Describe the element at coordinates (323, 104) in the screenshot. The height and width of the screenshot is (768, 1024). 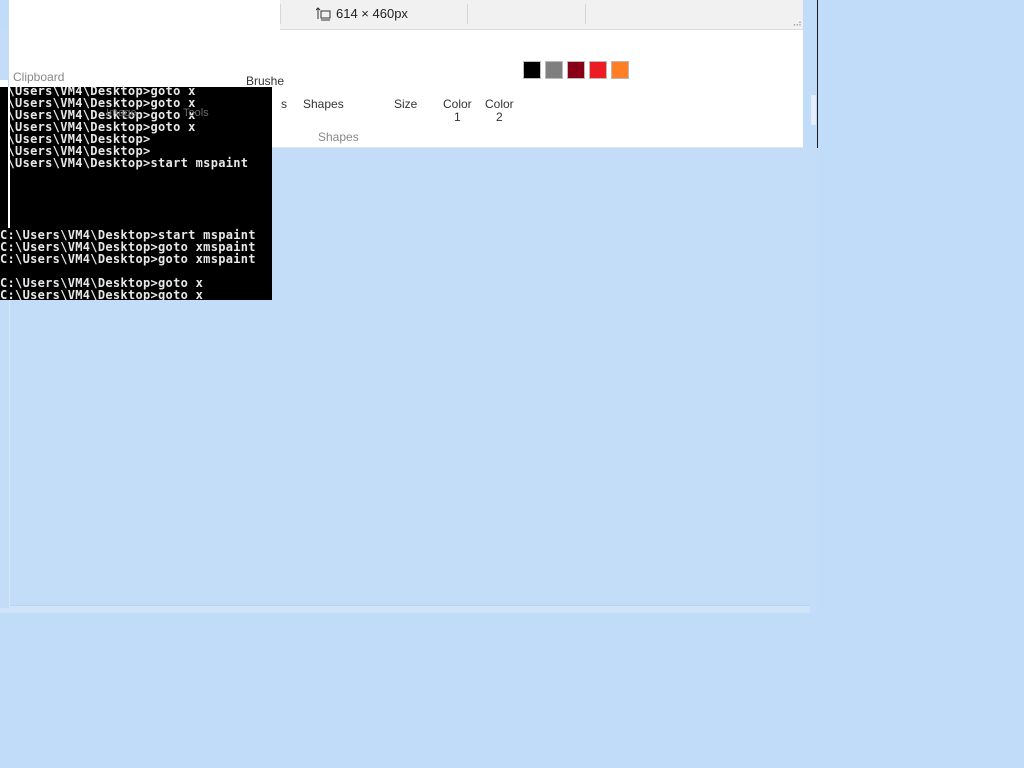
I see `shapes-button-label: Shapes` at that location.